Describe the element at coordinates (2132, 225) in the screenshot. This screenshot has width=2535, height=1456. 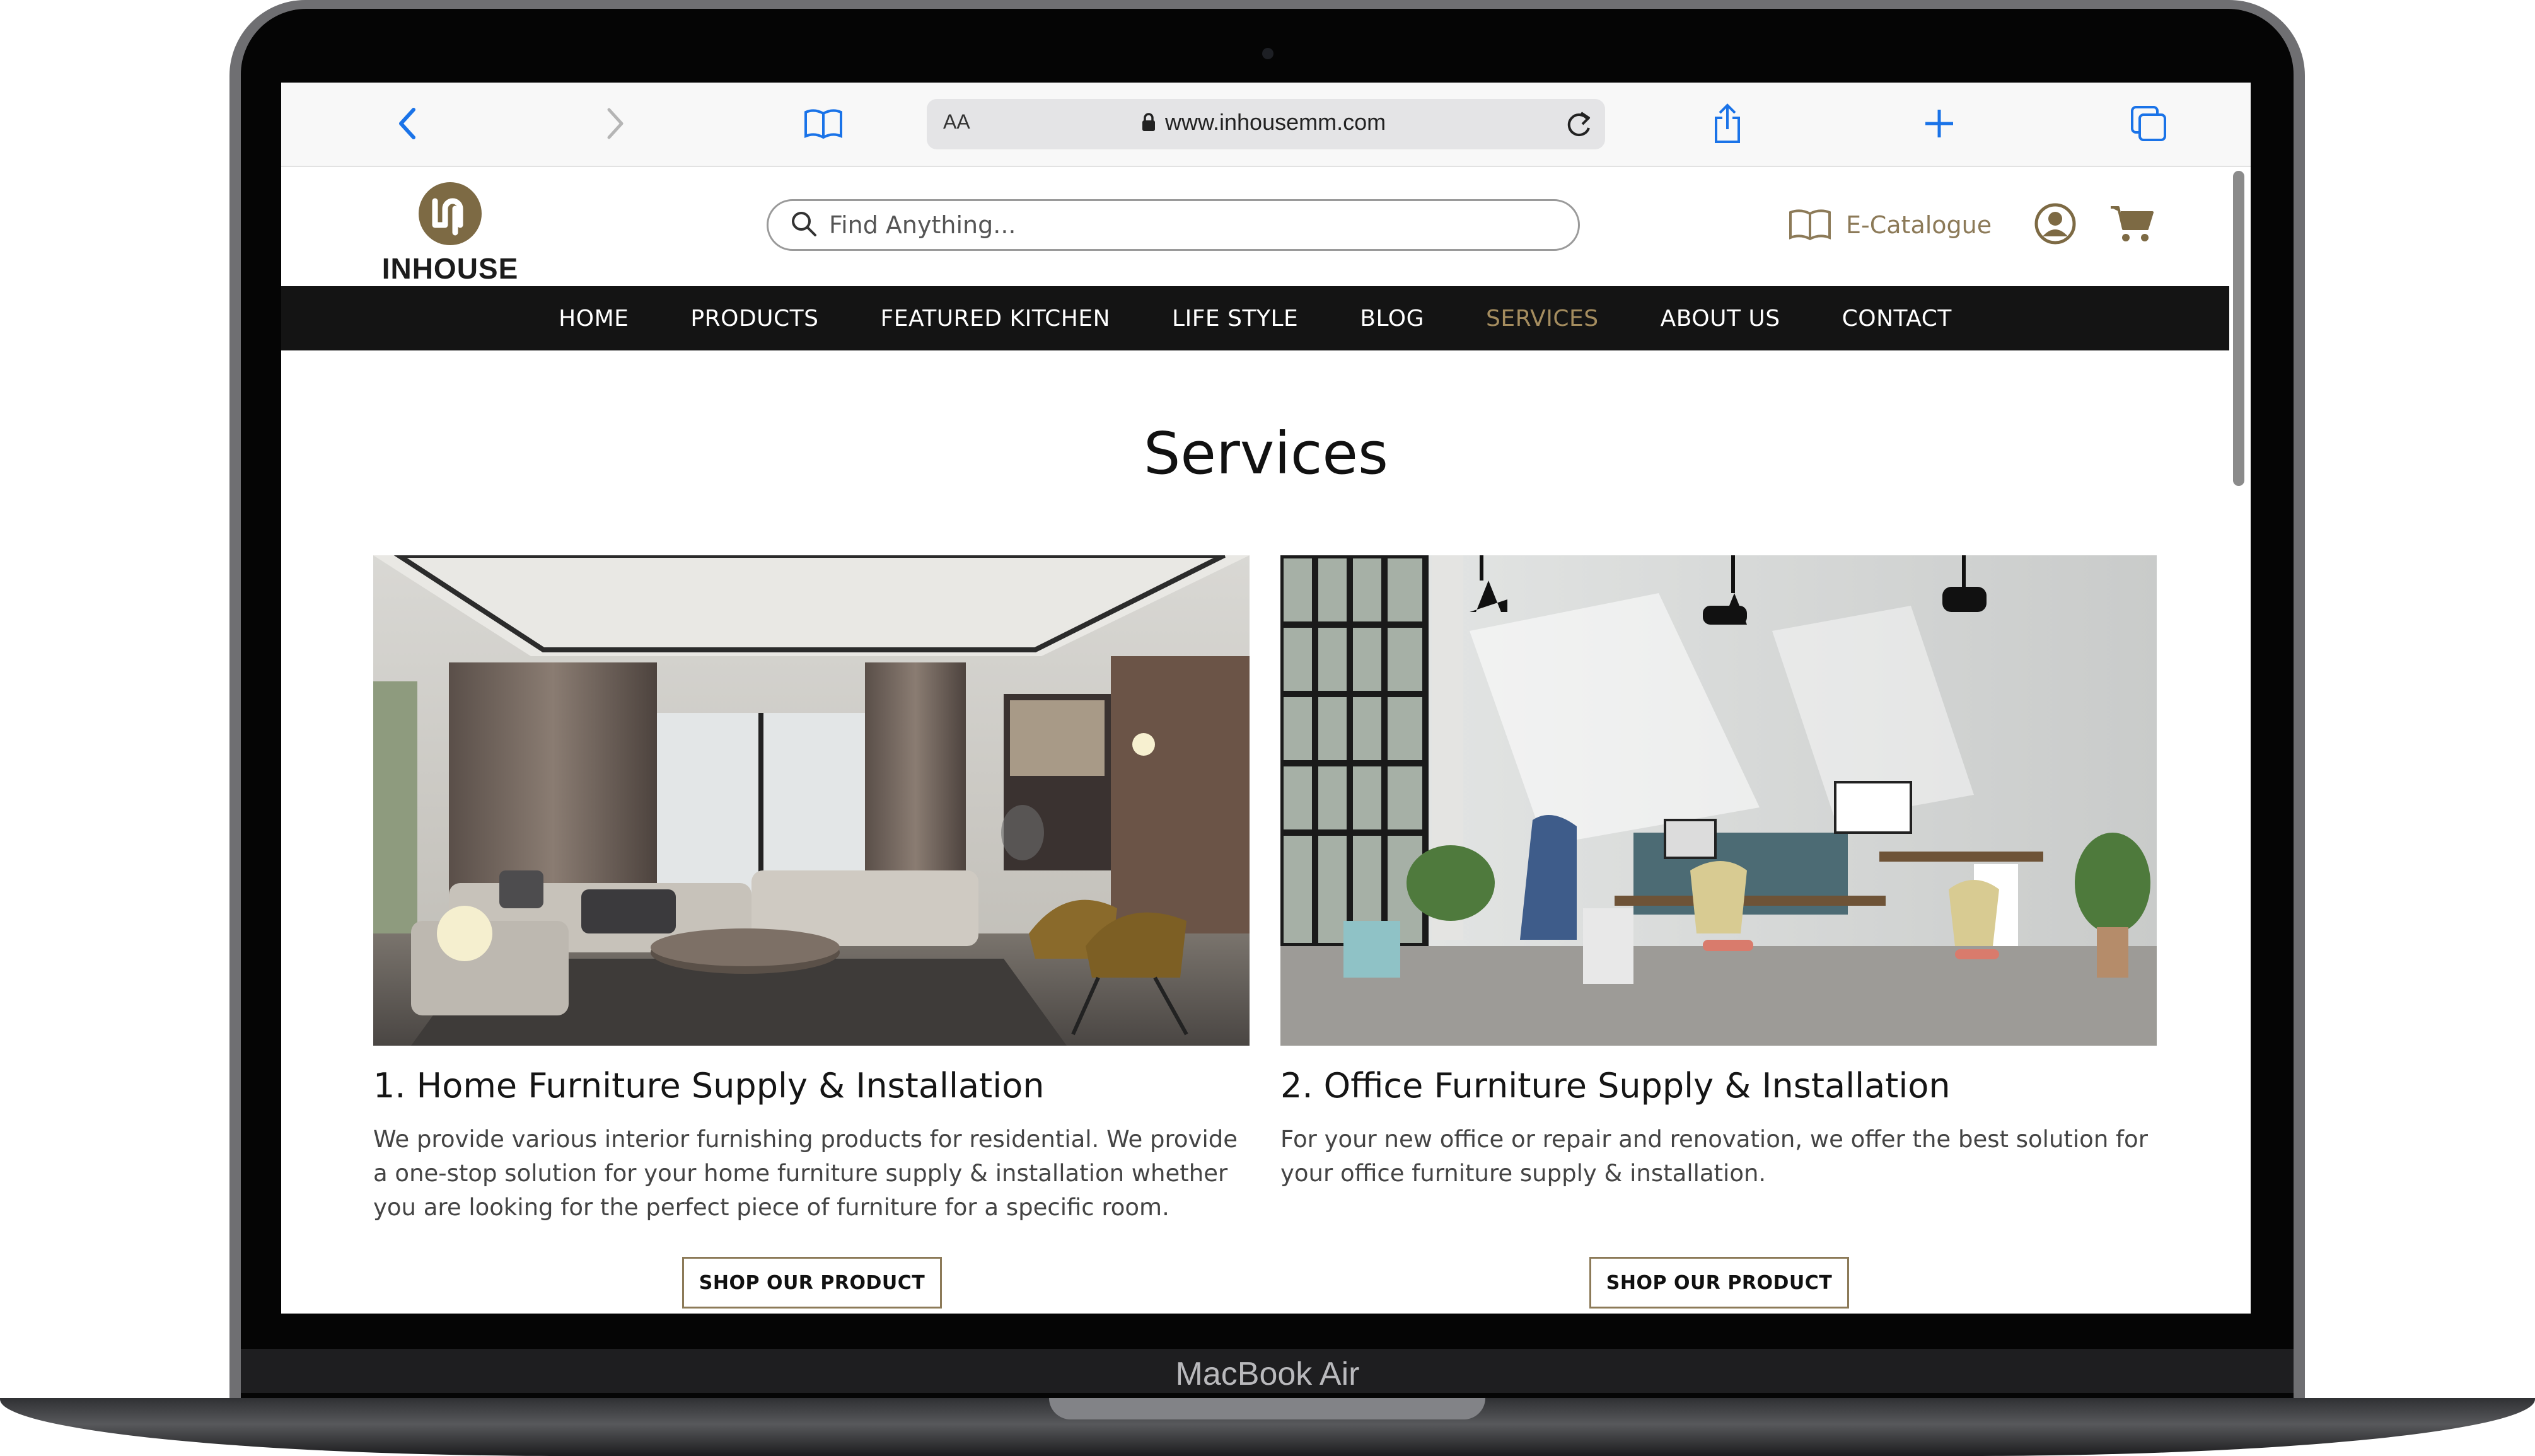
I see `cart-icon` at that location.